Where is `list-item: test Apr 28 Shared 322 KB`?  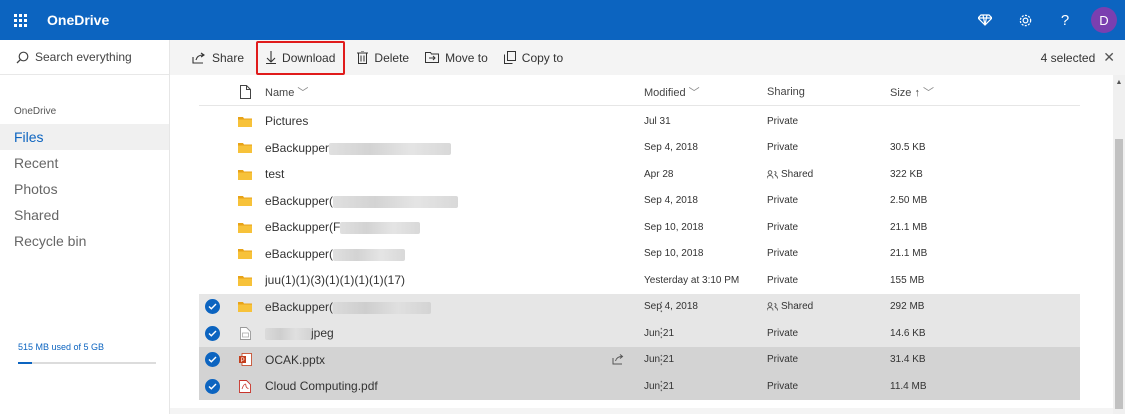
list-item: test Apr 28 Shared 322 KB is located at coordinates (639, 174).